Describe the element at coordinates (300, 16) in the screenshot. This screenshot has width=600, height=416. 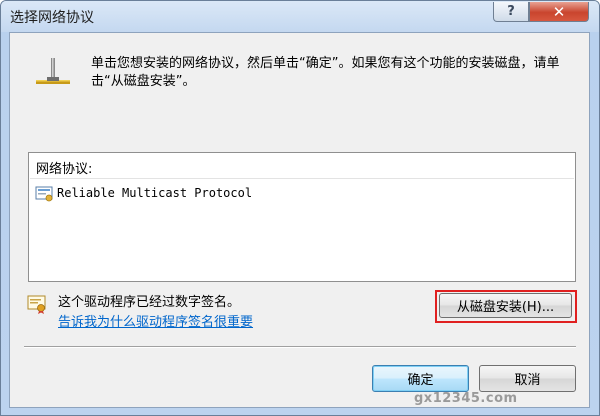
I see `title-bar: 选择网络协议 ? ✕` at that location.